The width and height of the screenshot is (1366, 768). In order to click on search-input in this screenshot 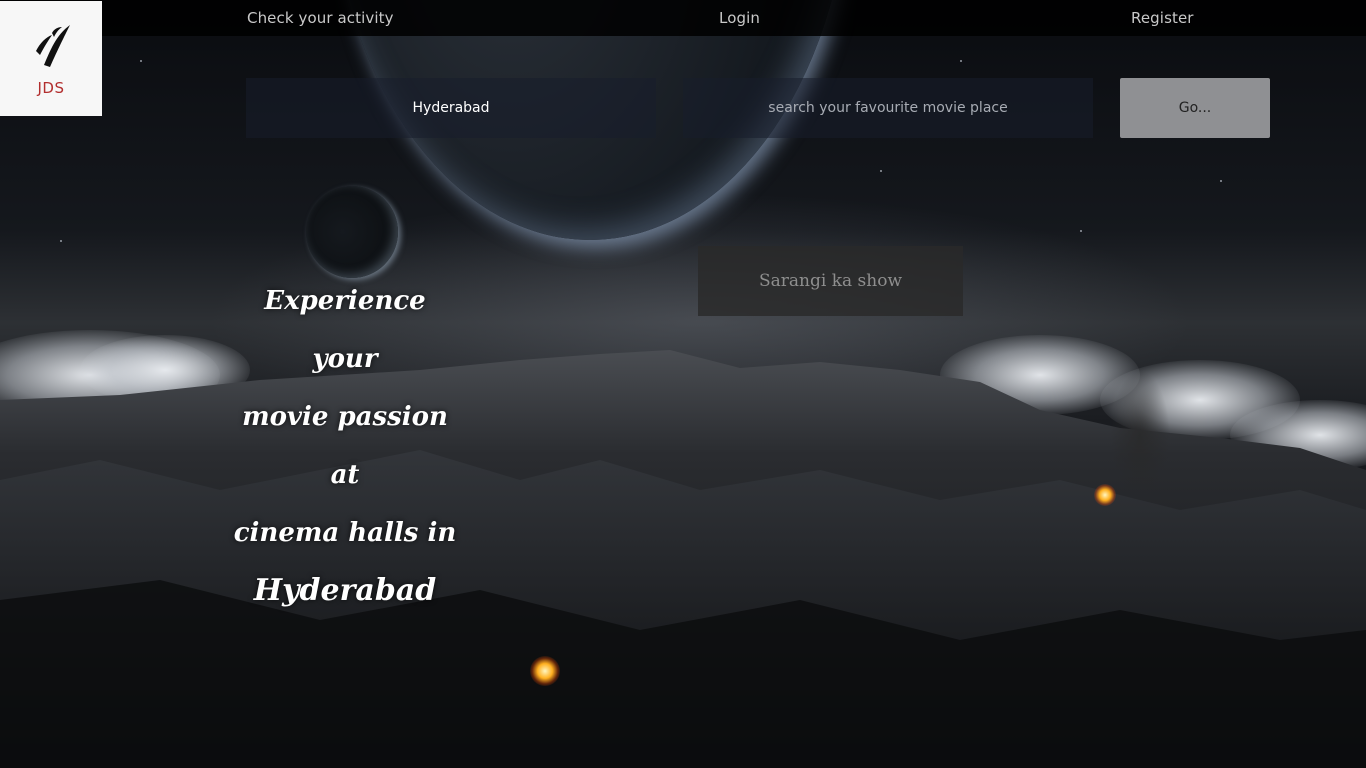, I will do `click(888, 108)`.